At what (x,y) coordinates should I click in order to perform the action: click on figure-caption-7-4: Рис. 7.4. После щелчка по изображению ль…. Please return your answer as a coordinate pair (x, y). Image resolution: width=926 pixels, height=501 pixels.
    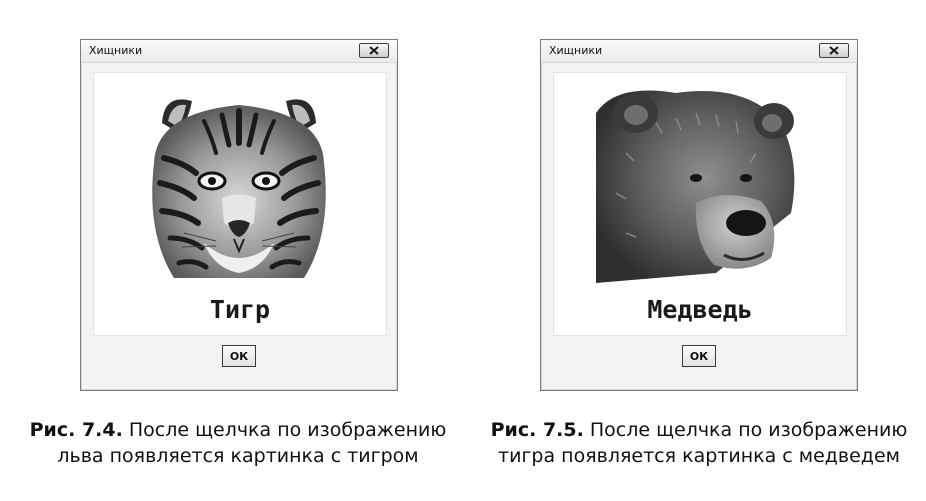
    Looking at the image, I should click on (238, 443).